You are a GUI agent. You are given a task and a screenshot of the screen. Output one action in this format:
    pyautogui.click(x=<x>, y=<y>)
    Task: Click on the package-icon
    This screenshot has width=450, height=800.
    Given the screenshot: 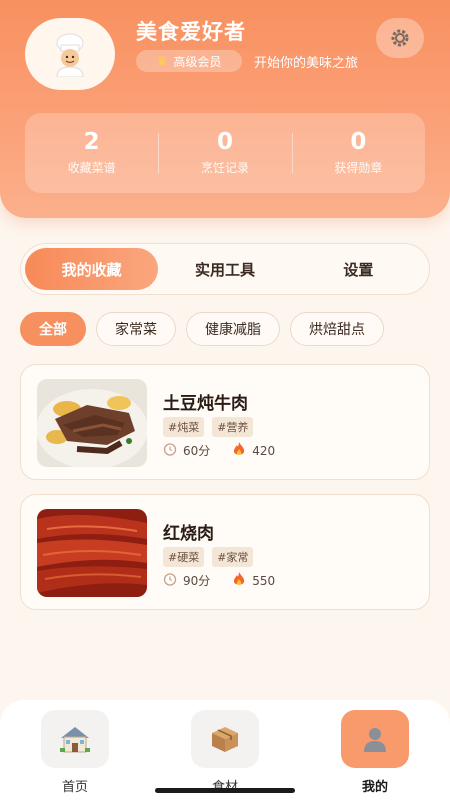 What is the action you would take?
    pyautogui.click(x=225, y=739)
    